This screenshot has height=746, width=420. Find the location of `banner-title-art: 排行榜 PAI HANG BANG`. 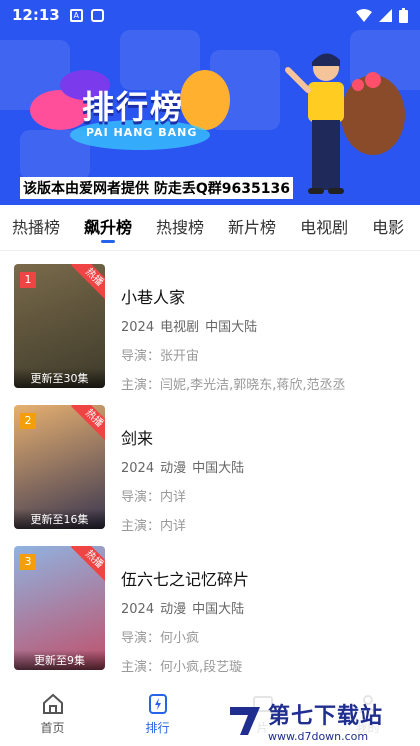

banner-title-art: 排行榜 PAI HANG BANG is located at coordinates (130, 110).